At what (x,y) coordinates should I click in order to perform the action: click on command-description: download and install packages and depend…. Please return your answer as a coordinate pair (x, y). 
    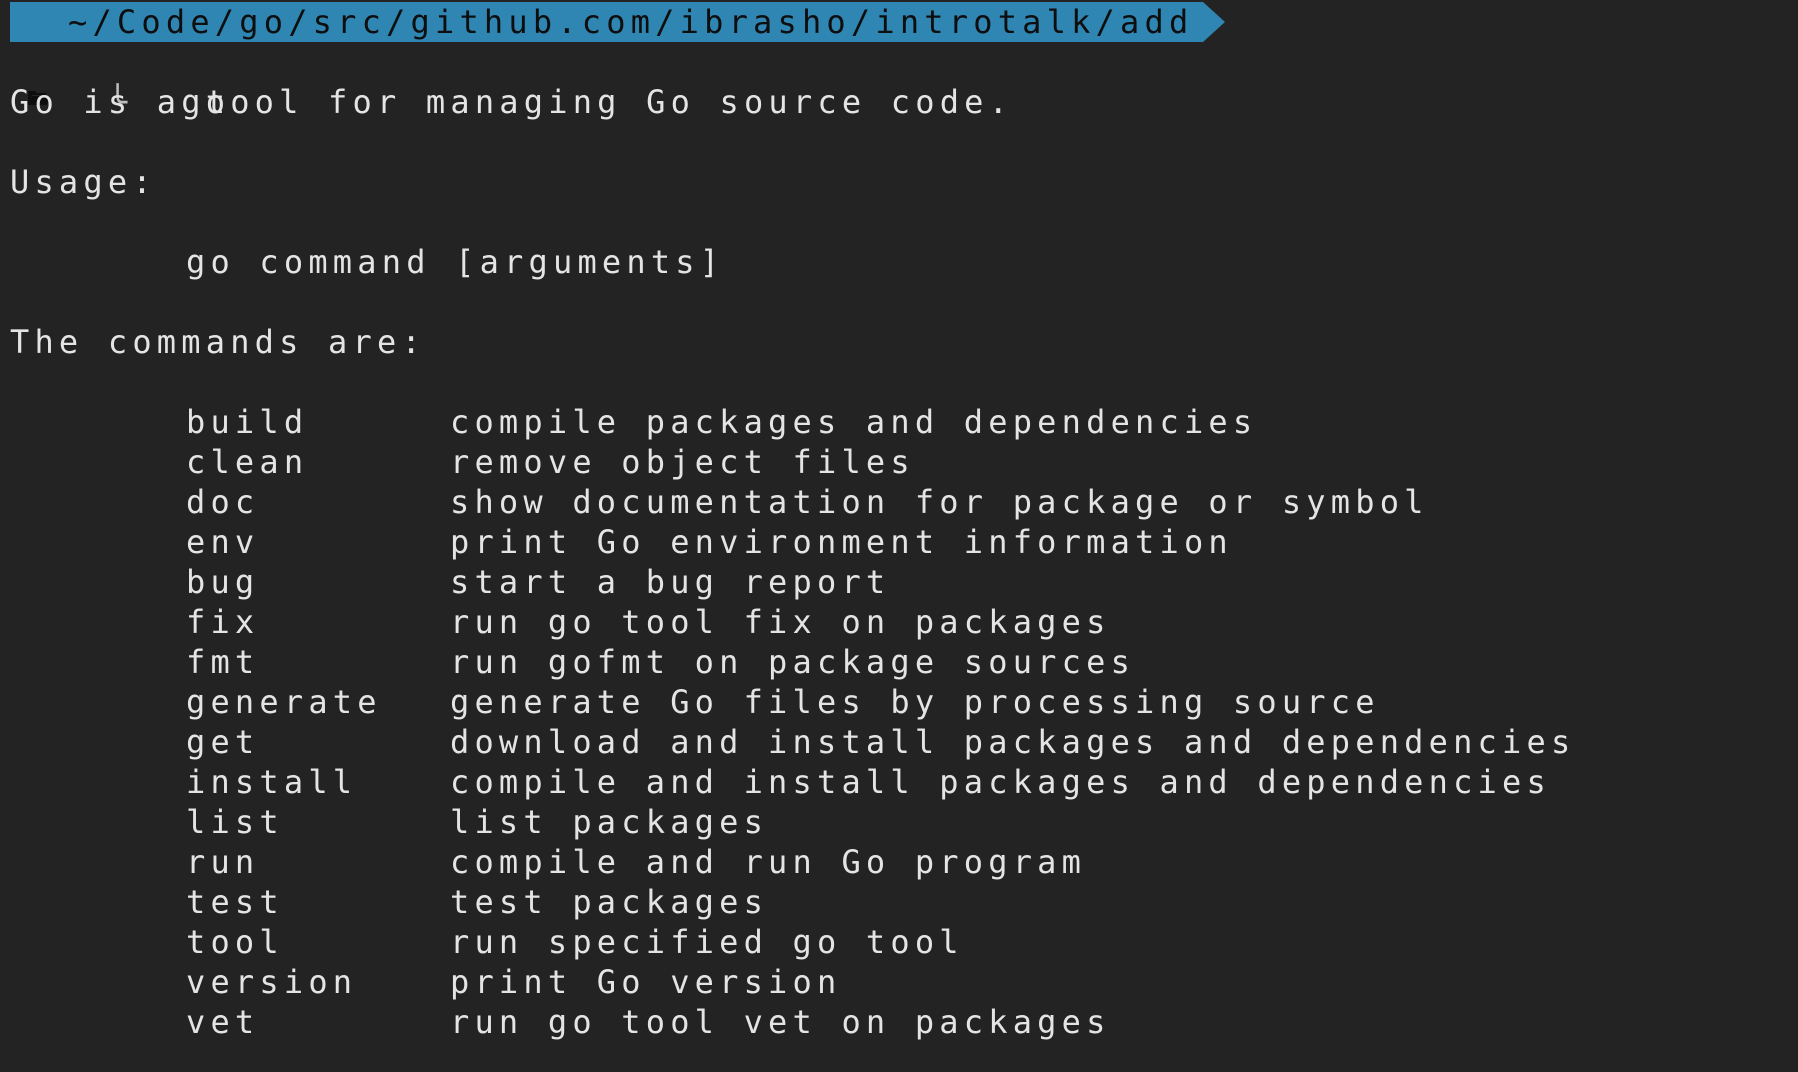
    Looking at the image, I should click on (1013, 742).